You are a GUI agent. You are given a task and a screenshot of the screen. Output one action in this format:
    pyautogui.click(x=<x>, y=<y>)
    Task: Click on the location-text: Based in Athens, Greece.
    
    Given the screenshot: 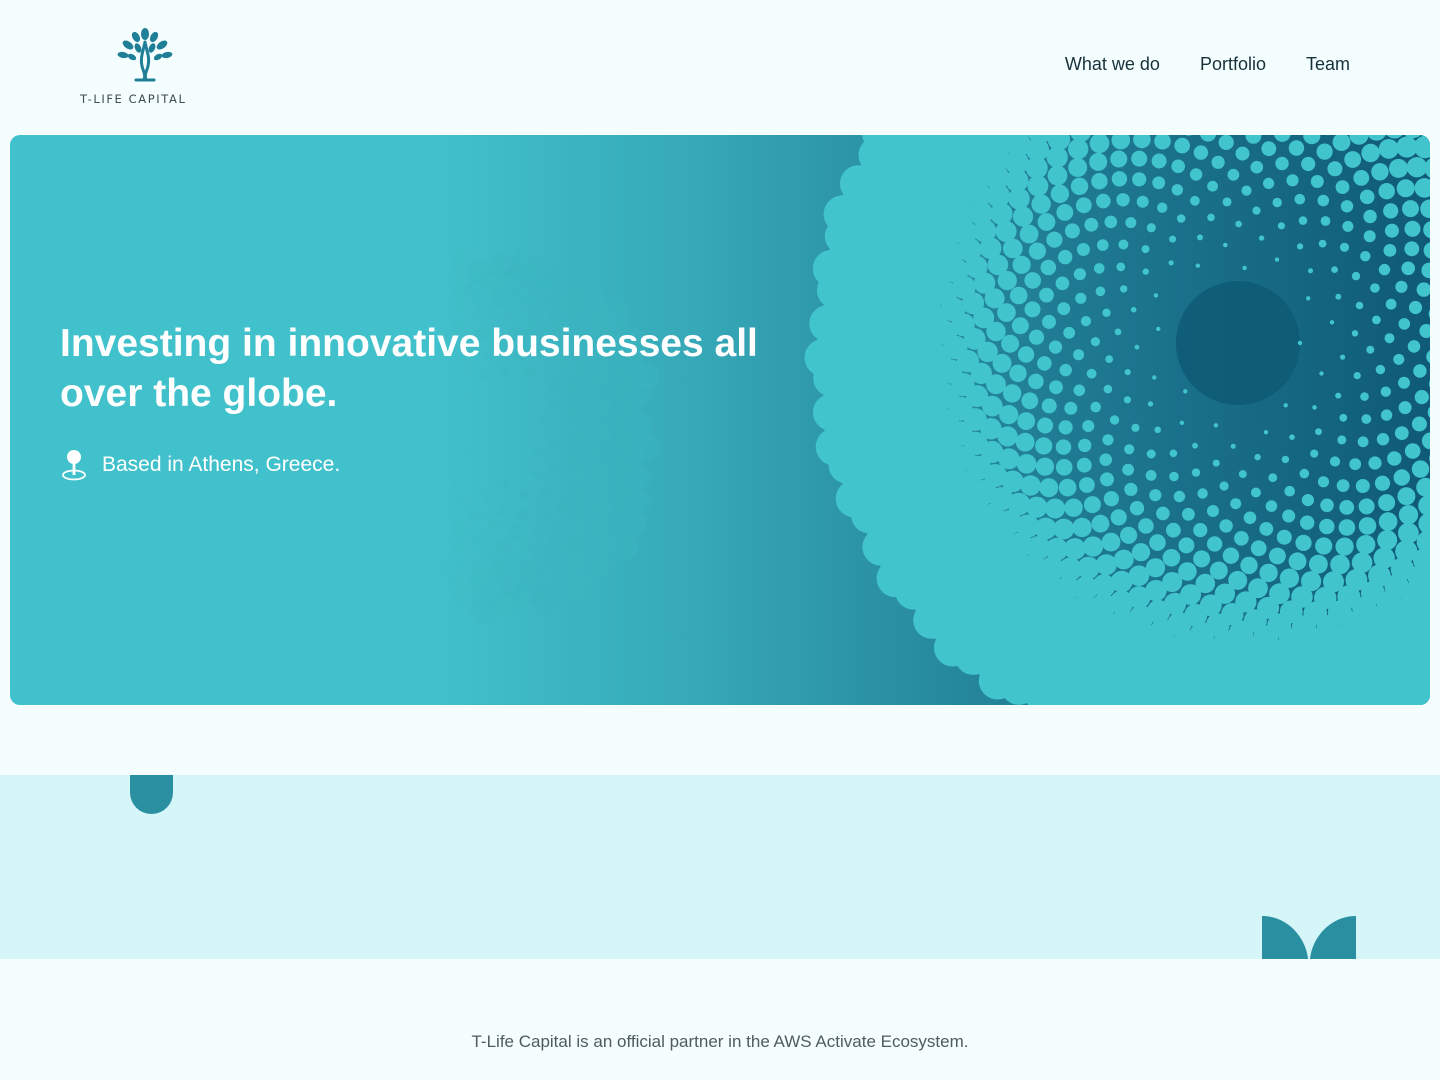 What is the action you would take?
    pyautogui.click(x=221, y=464)
    